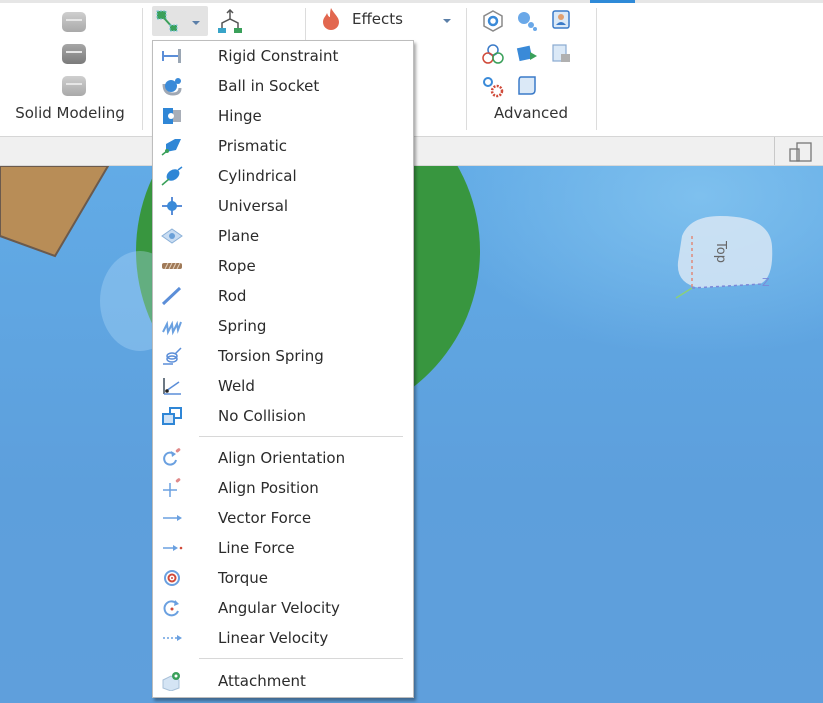 This screenshot has width=823, height=703. I want to click on spring-icon, so click(172, 328).